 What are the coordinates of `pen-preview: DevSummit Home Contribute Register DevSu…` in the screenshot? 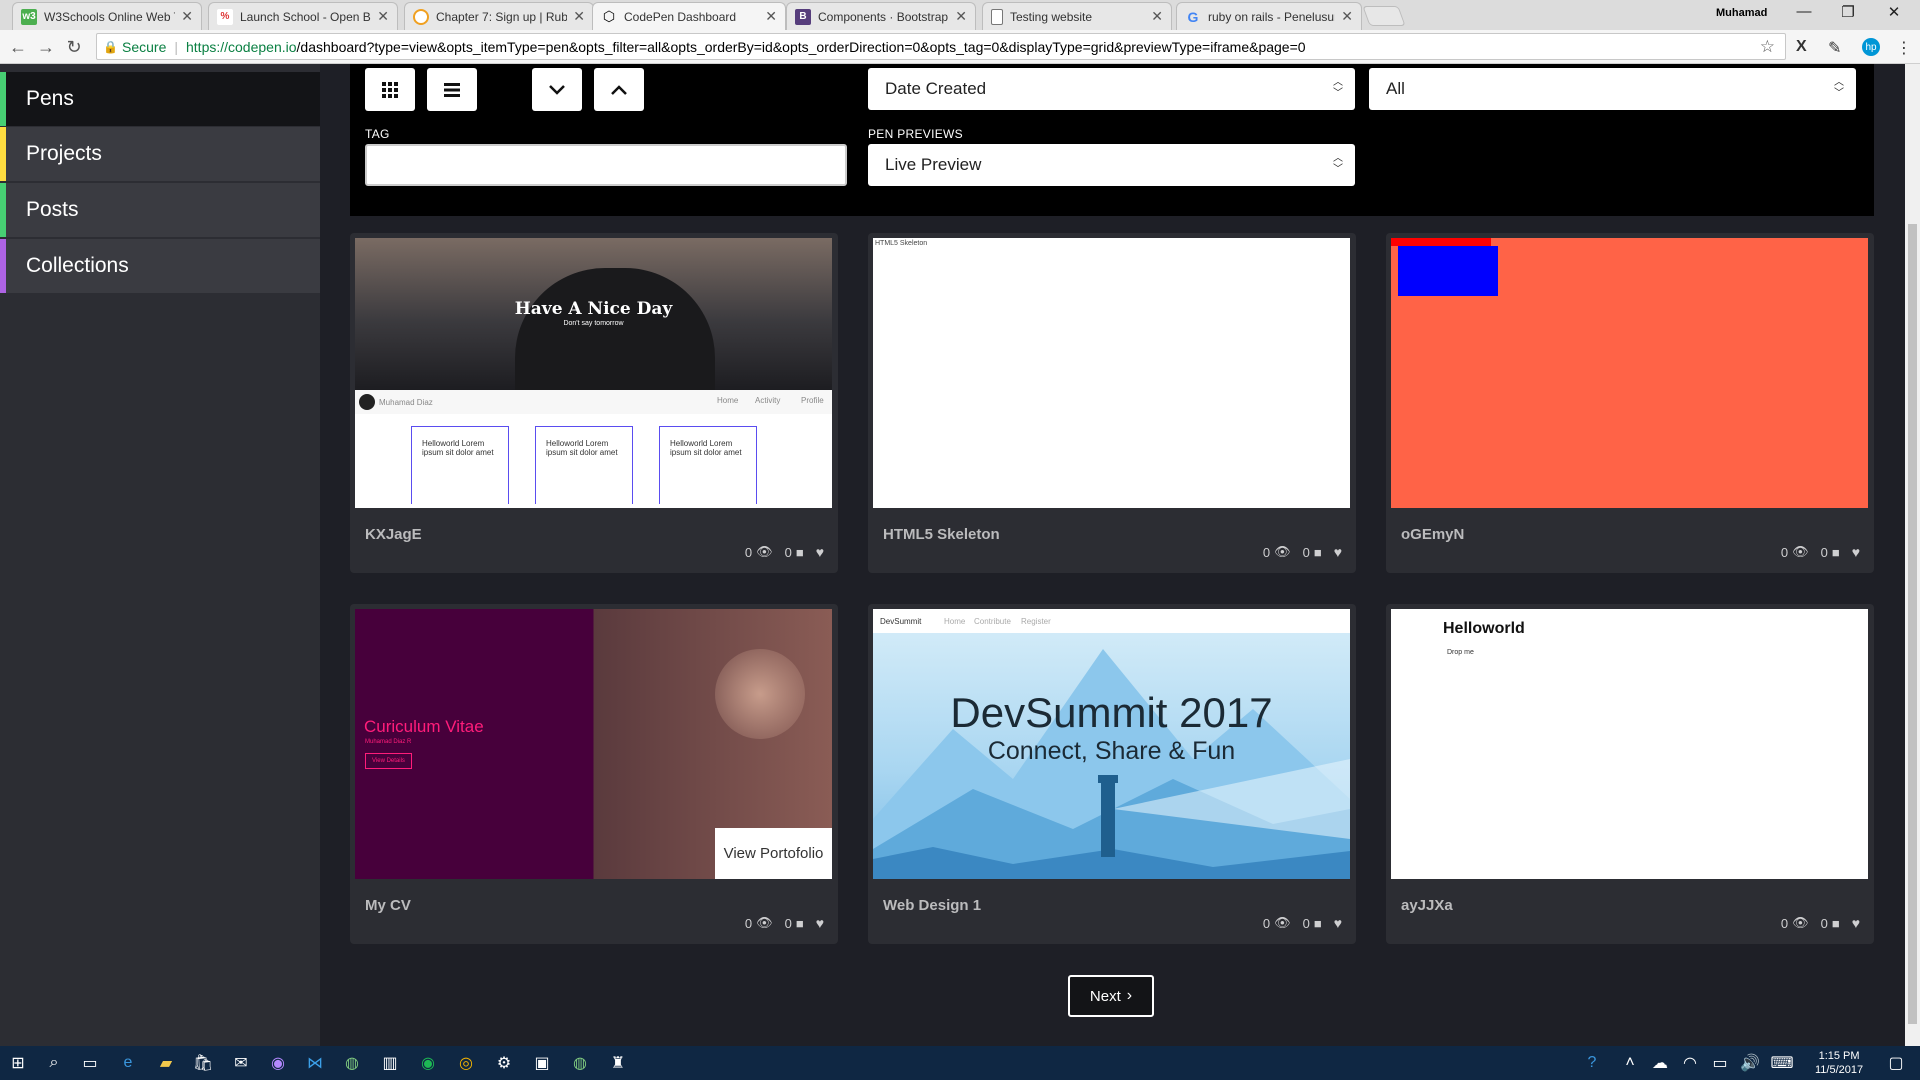 It's located at (1111, 744).